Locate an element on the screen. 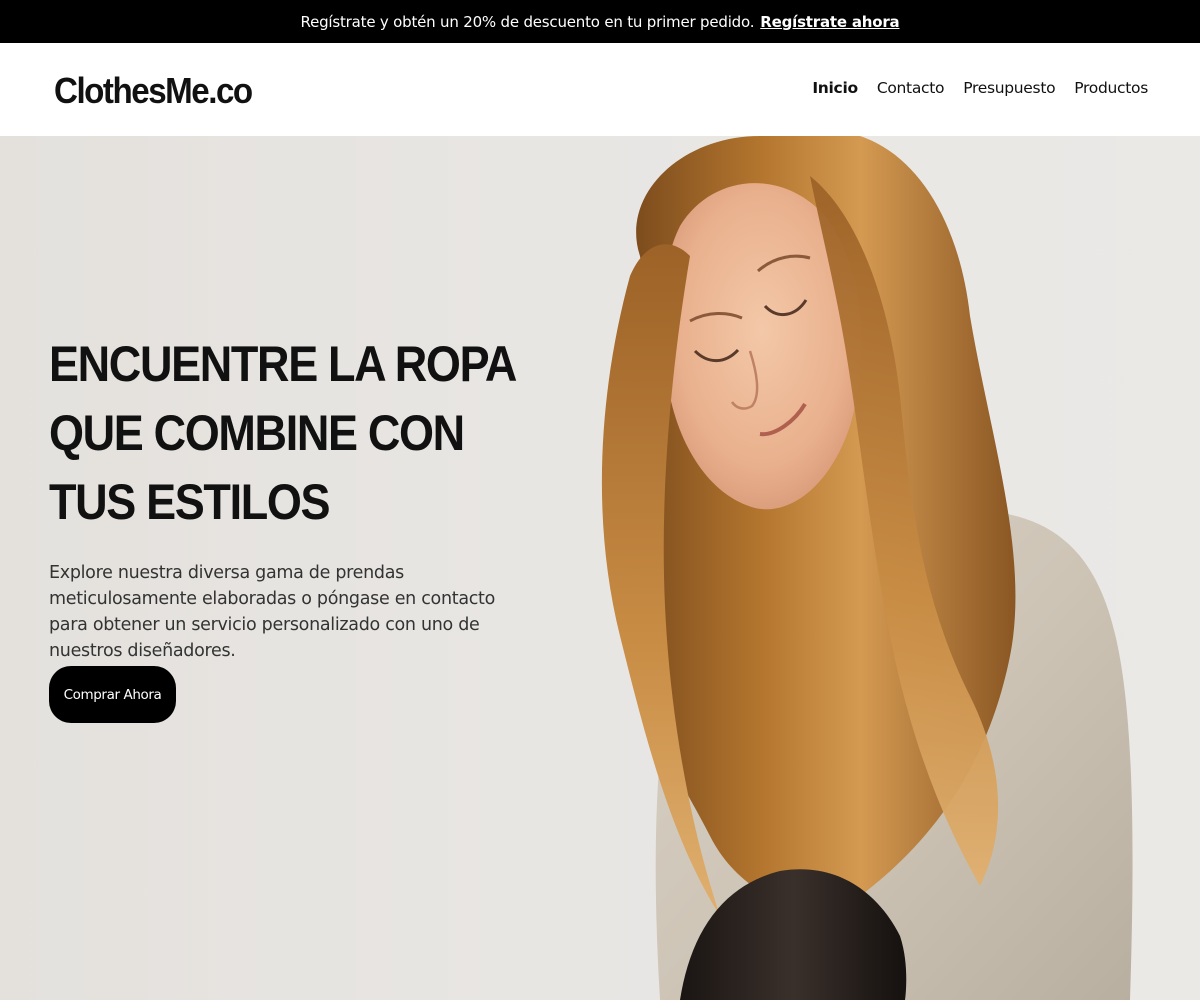 Image resolution: width=1200 pixels, height=1000 pixels. hero-title-line: TUS ESTILOS is located at coordinates (190, 502).